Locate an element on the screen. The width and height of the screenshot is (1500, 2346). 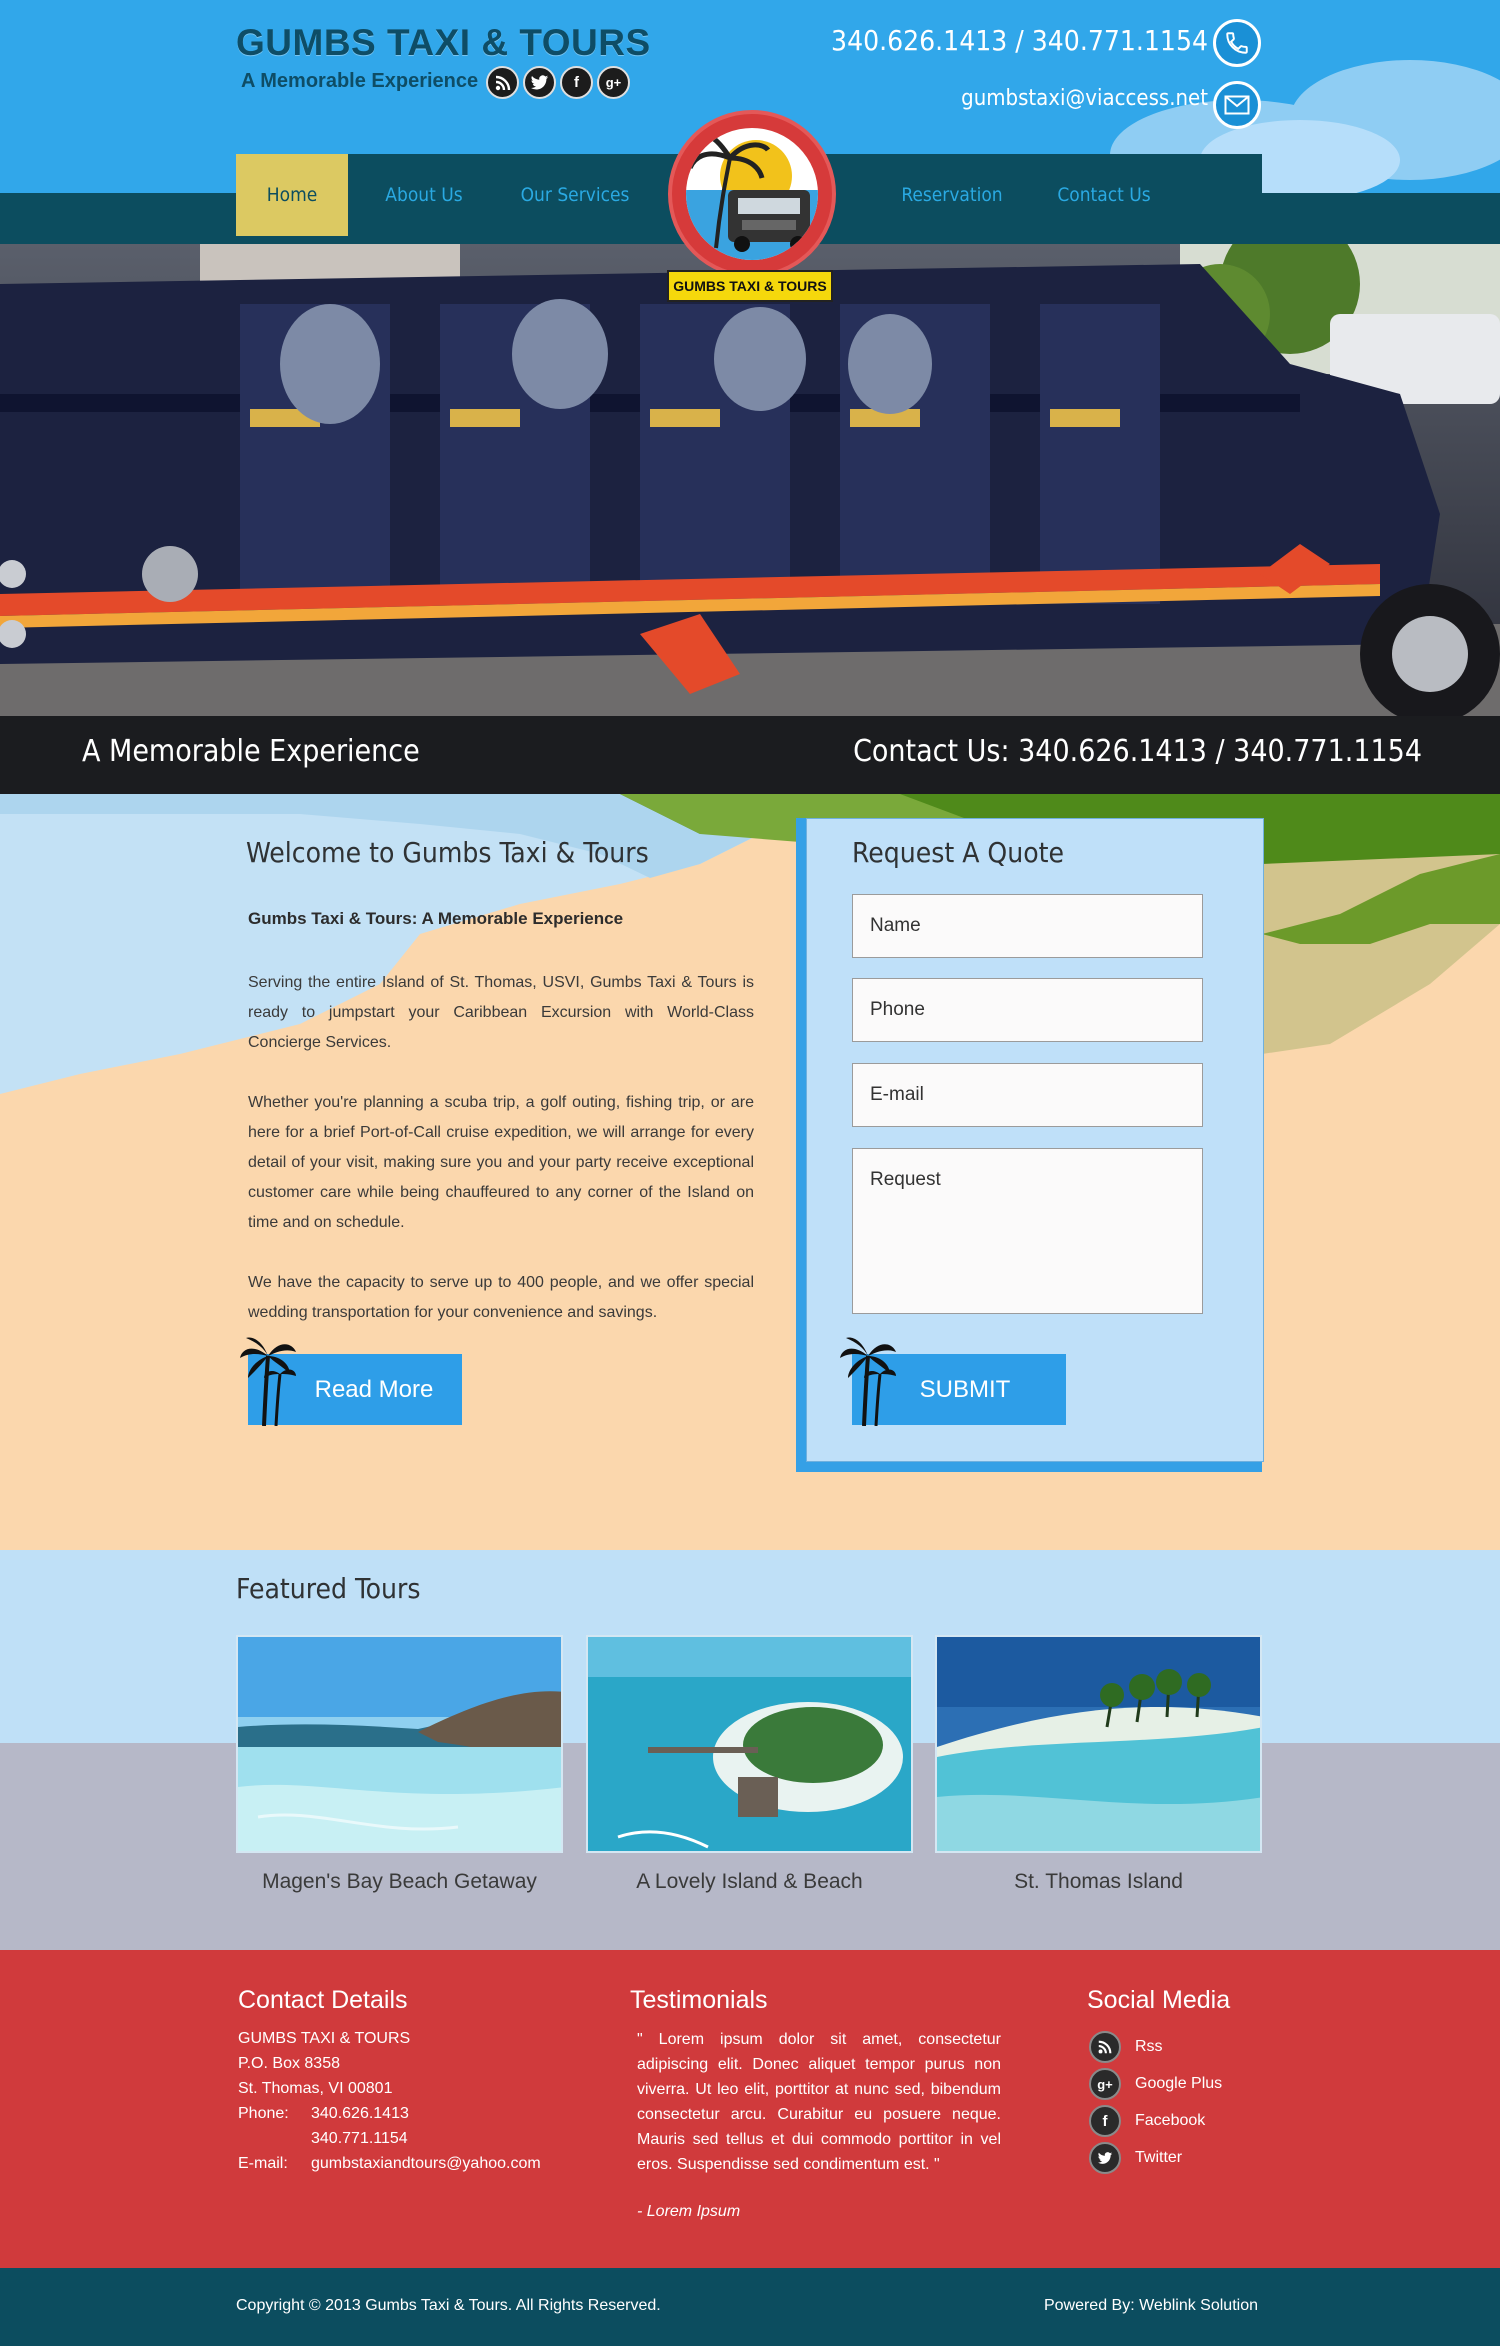
footer-phone-label: Phone: is located at coordinates (263, 2113).